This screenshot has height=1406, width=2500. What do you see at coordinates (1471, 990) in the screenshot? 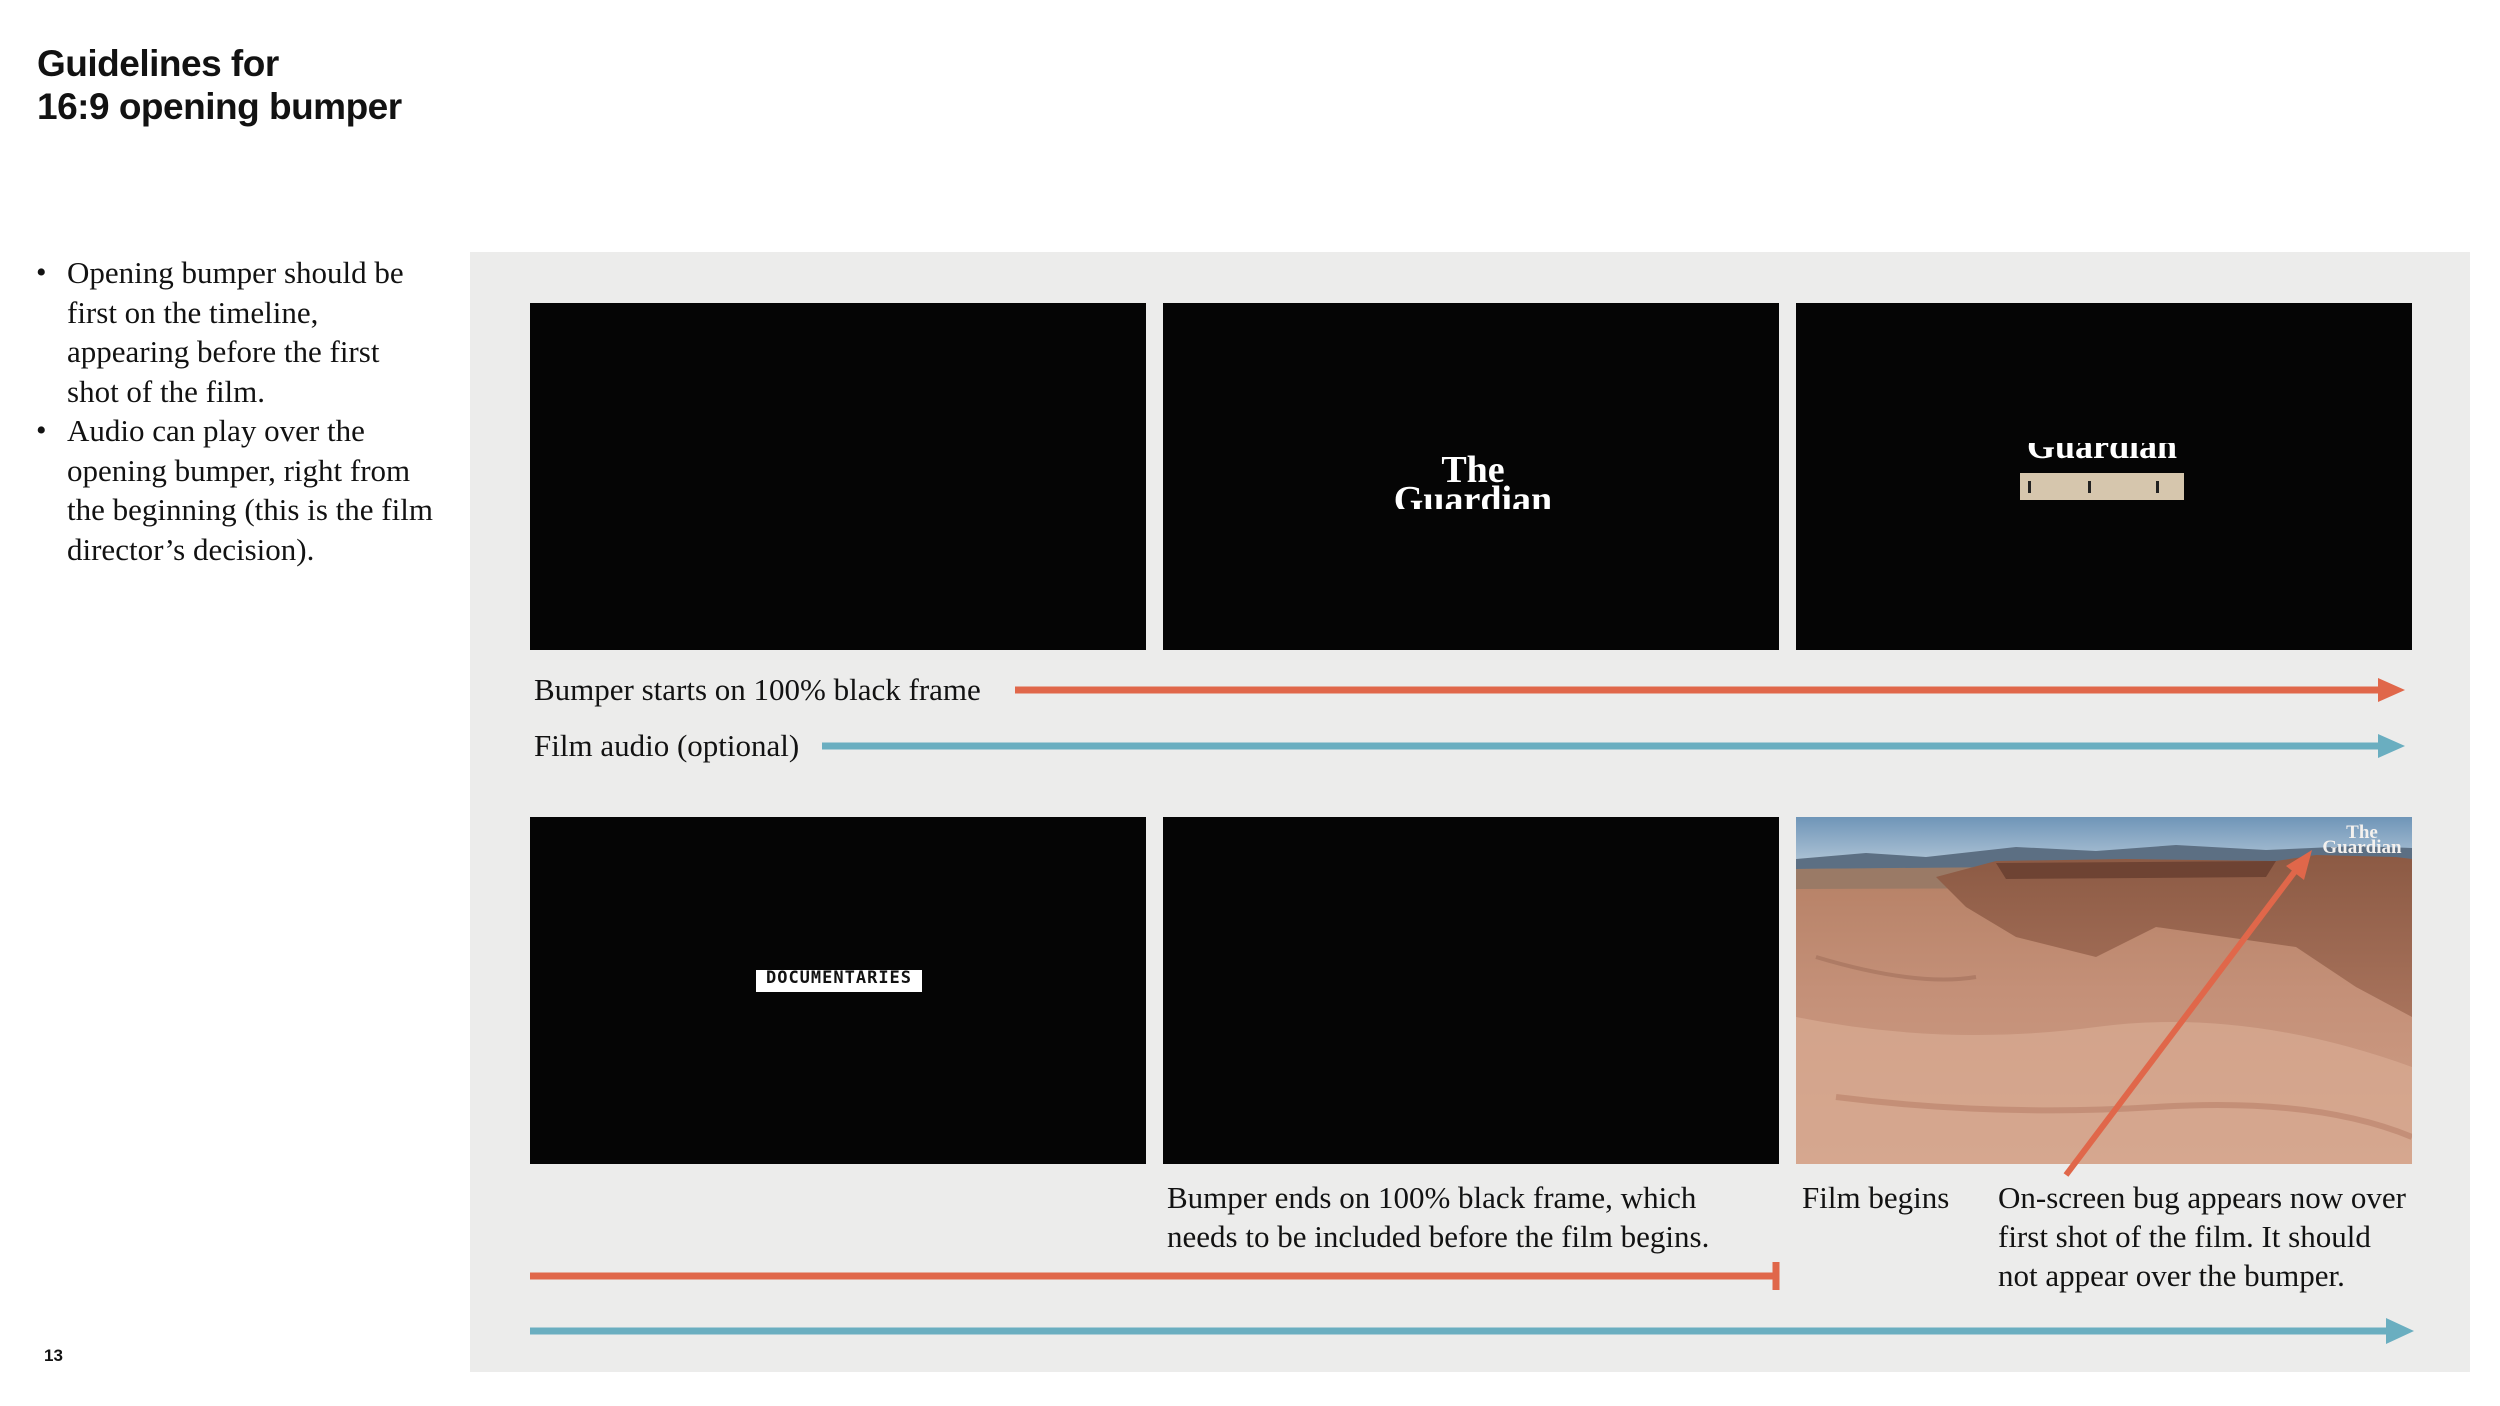
I see `frame-black-end` at bounding box center [1471, 990].